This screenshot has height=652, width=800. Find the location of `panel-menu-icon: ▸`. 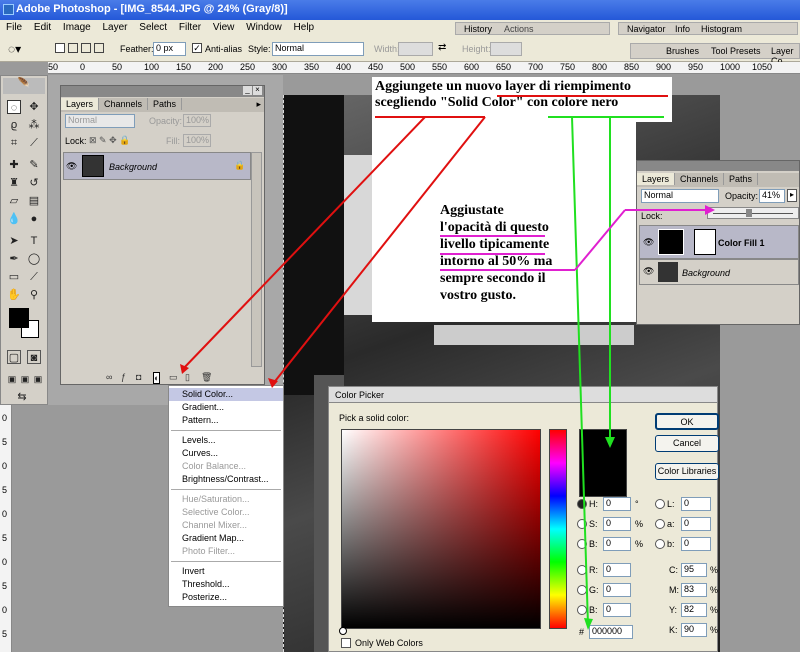

panel-menu-icon: ▸ is located at coordinates (258, 104).